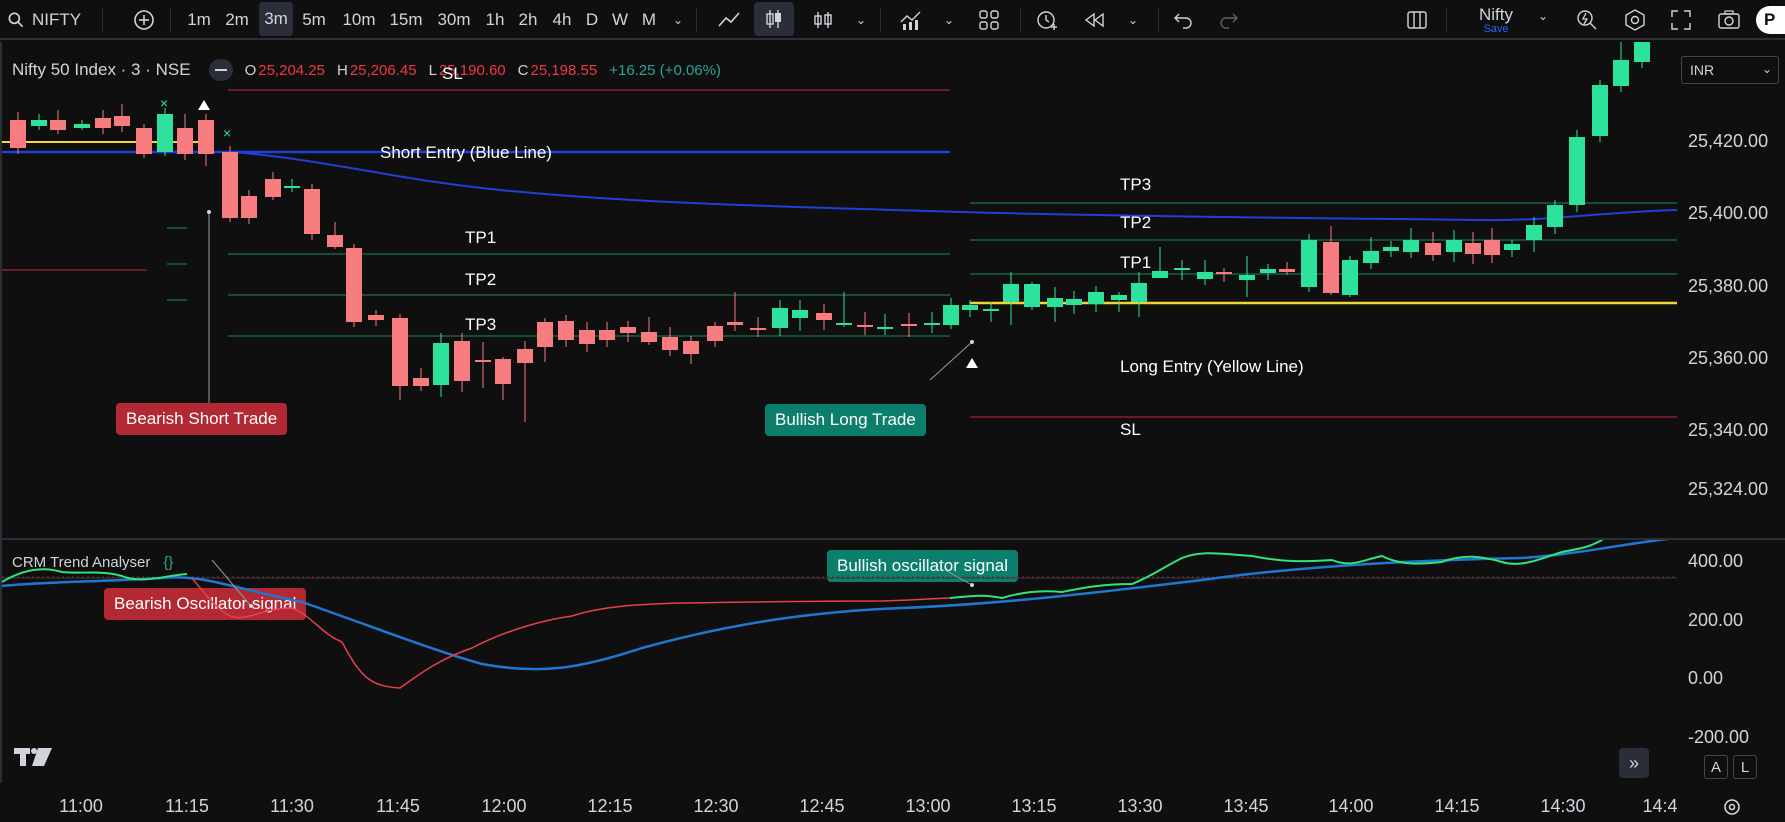 This screenshot has width=1785, height=822. Describe the element at coordinates (1510, 20) in the screenshot. I see `layout-name-button: Nifty Save ⌄` at that location.